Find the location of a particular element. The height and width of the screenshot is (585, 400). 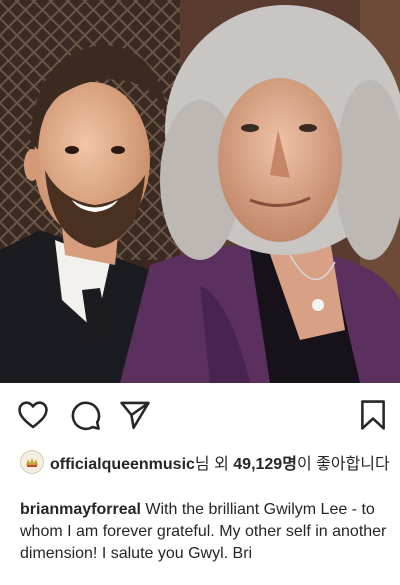

like-button is located at coordinates (33, 415).